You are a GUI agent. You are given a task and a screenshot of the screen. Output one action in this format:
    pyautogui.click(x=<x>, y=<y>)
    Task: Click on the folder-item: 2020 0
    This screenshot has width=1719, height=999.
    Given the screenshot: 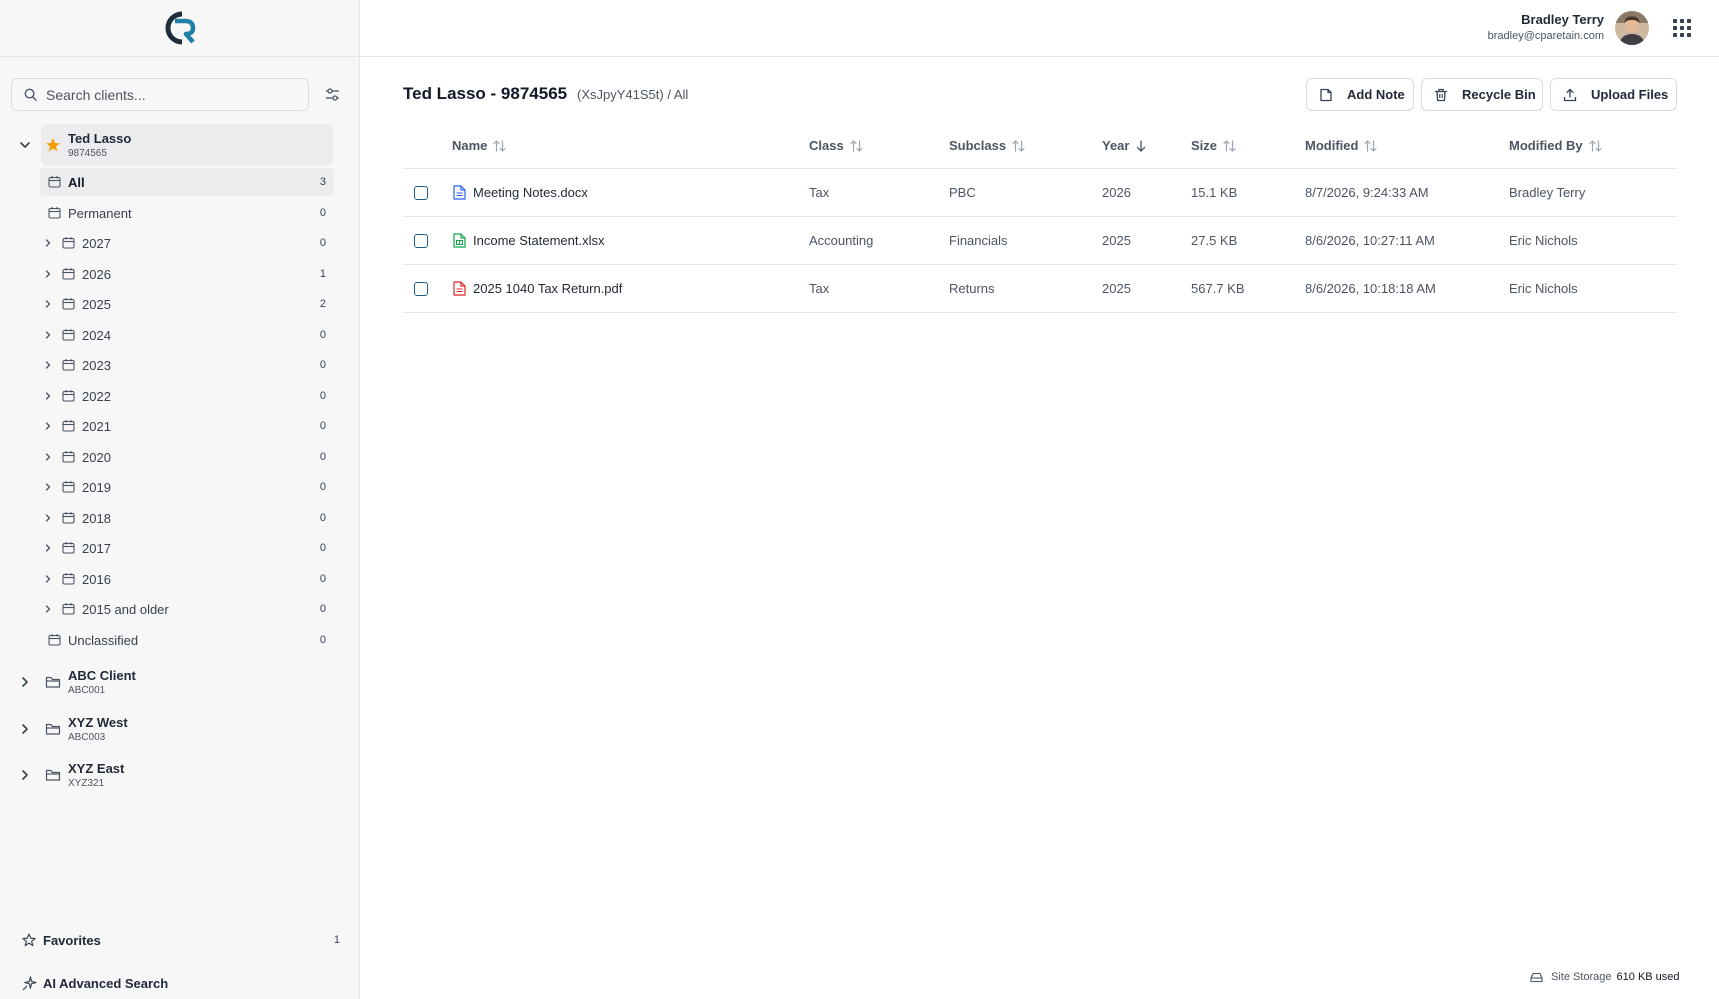 What is the action you would take?
    pyautogui.click(x=187, y=457)
    